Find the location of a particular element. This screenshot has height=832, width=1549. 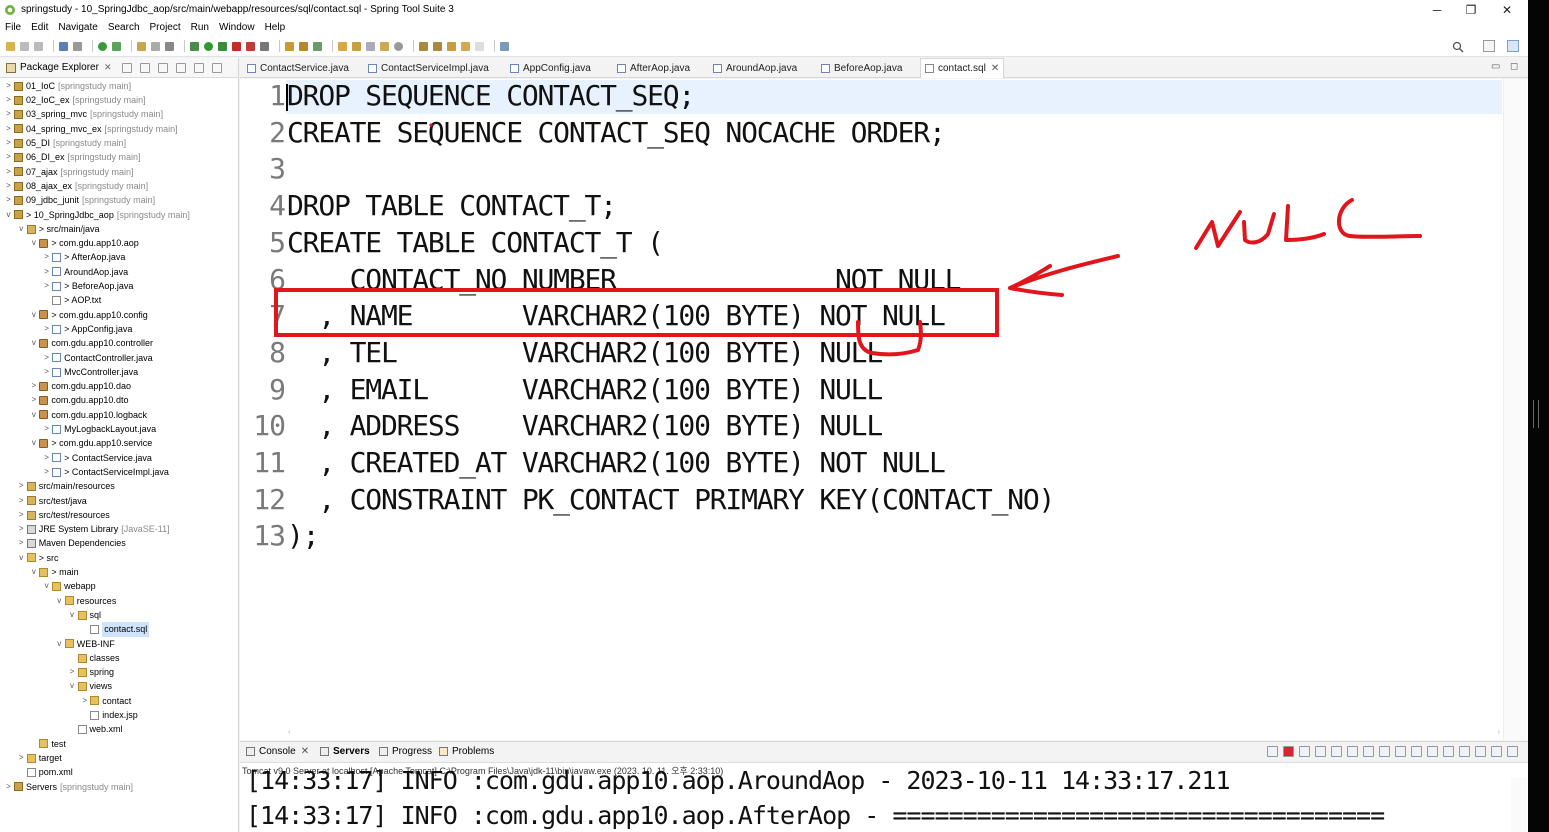

search-icon is located at coordinates (1458, 46).